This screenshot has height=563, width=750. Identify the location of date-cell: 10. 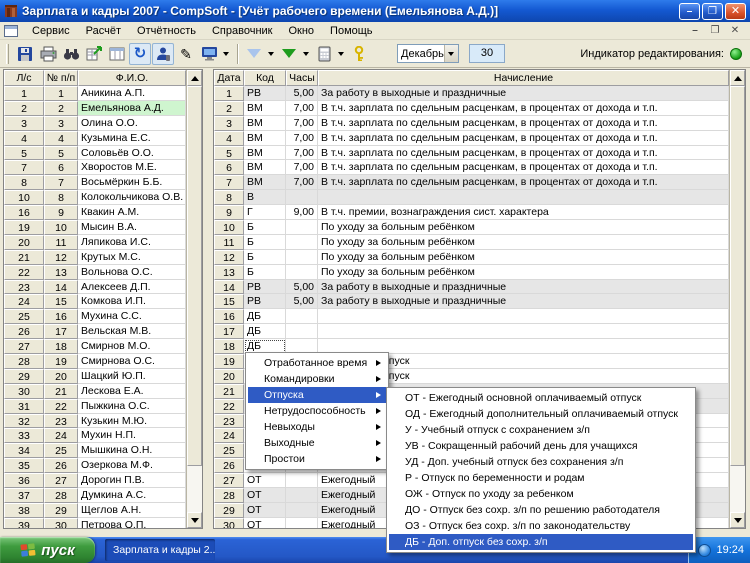
(229, 227).